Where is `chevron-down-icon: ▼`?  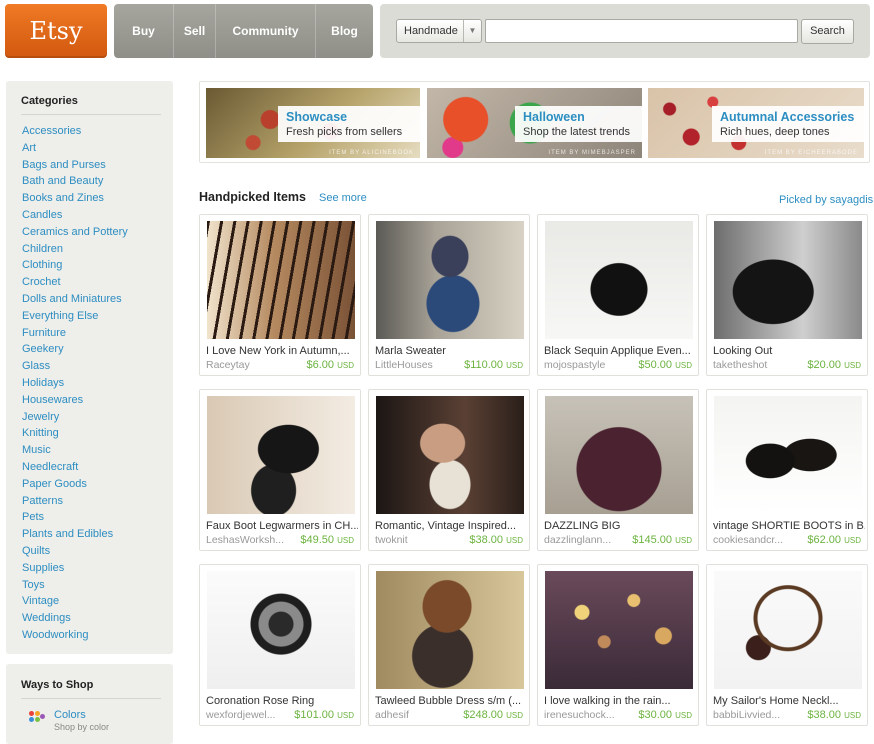 chevron-down-icon: ▼ is located at coordinates (472, 31).